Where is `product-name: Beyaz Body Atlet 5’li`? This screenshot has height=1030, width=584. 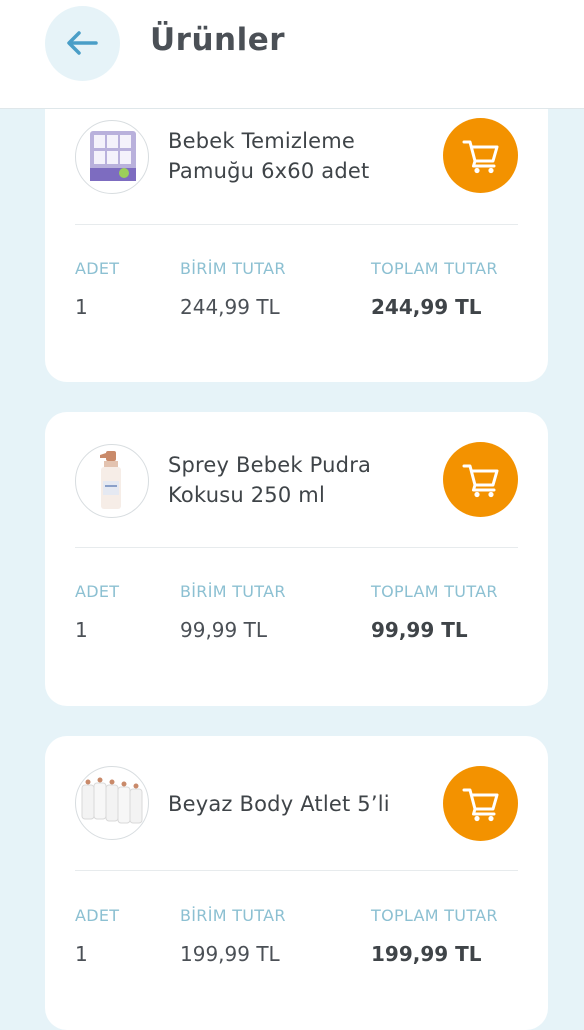
product-name: Beyaz Body Atlet 5’li is located at coordinates (298, 804).